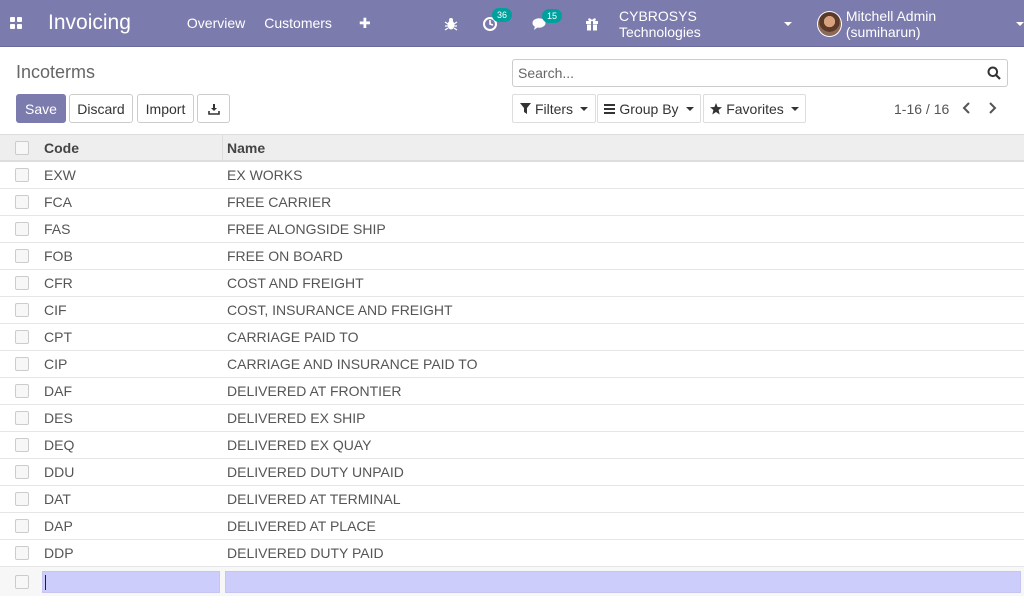  What do you see at coordinates (131, 391) in the screenshot?
I see `cell-code: DAF` at bounding box center [131, 391].